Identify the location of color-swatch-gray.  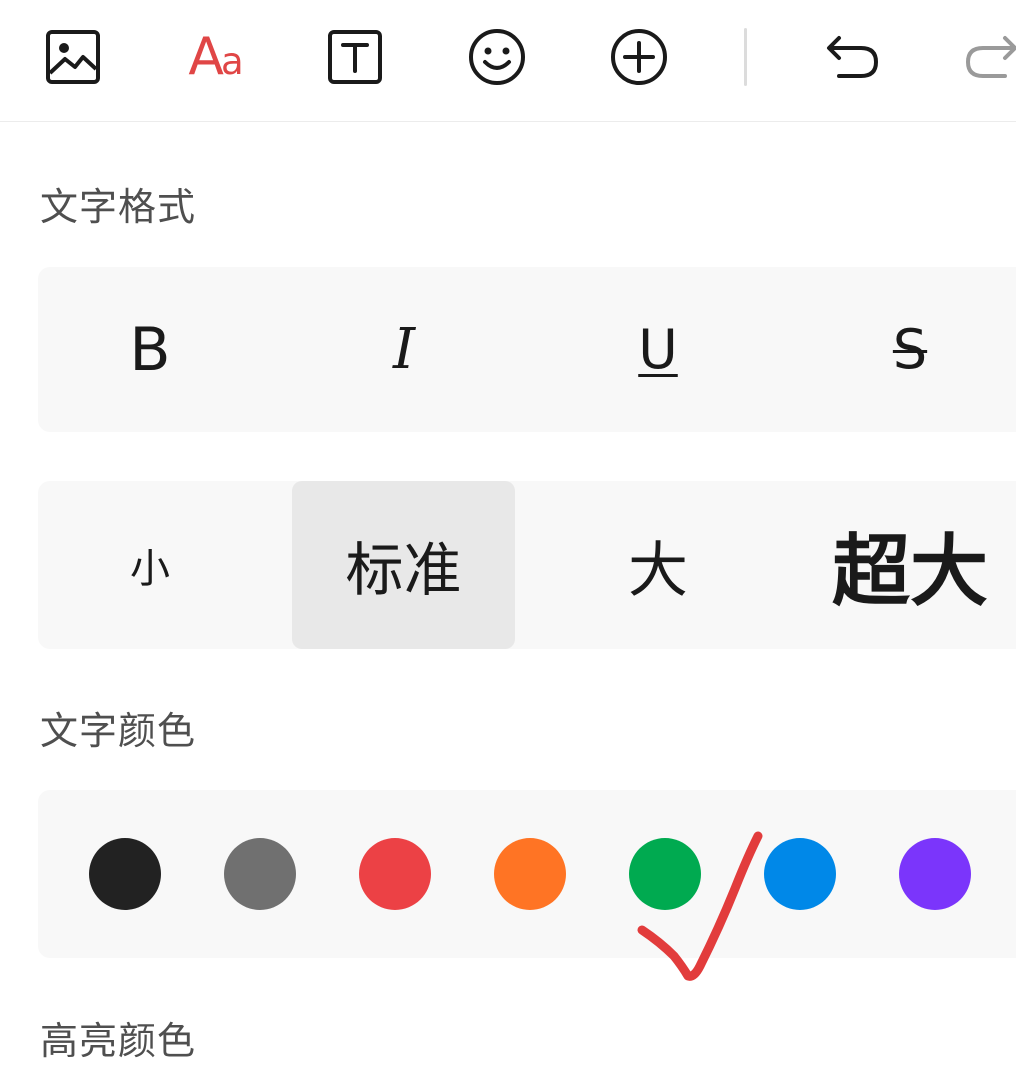
(260, 874).